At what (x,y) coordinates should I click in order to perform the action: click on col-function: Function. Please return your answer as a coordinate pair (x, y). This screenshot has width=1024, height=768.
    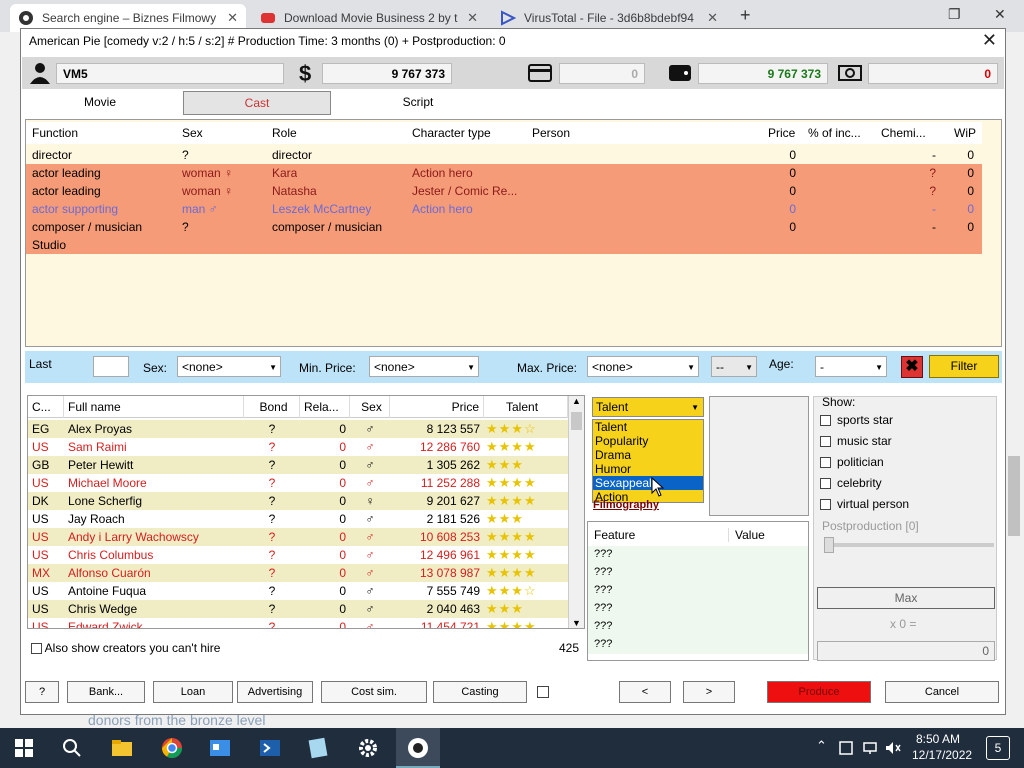
    Looking at the image, I should click on (55, 133).